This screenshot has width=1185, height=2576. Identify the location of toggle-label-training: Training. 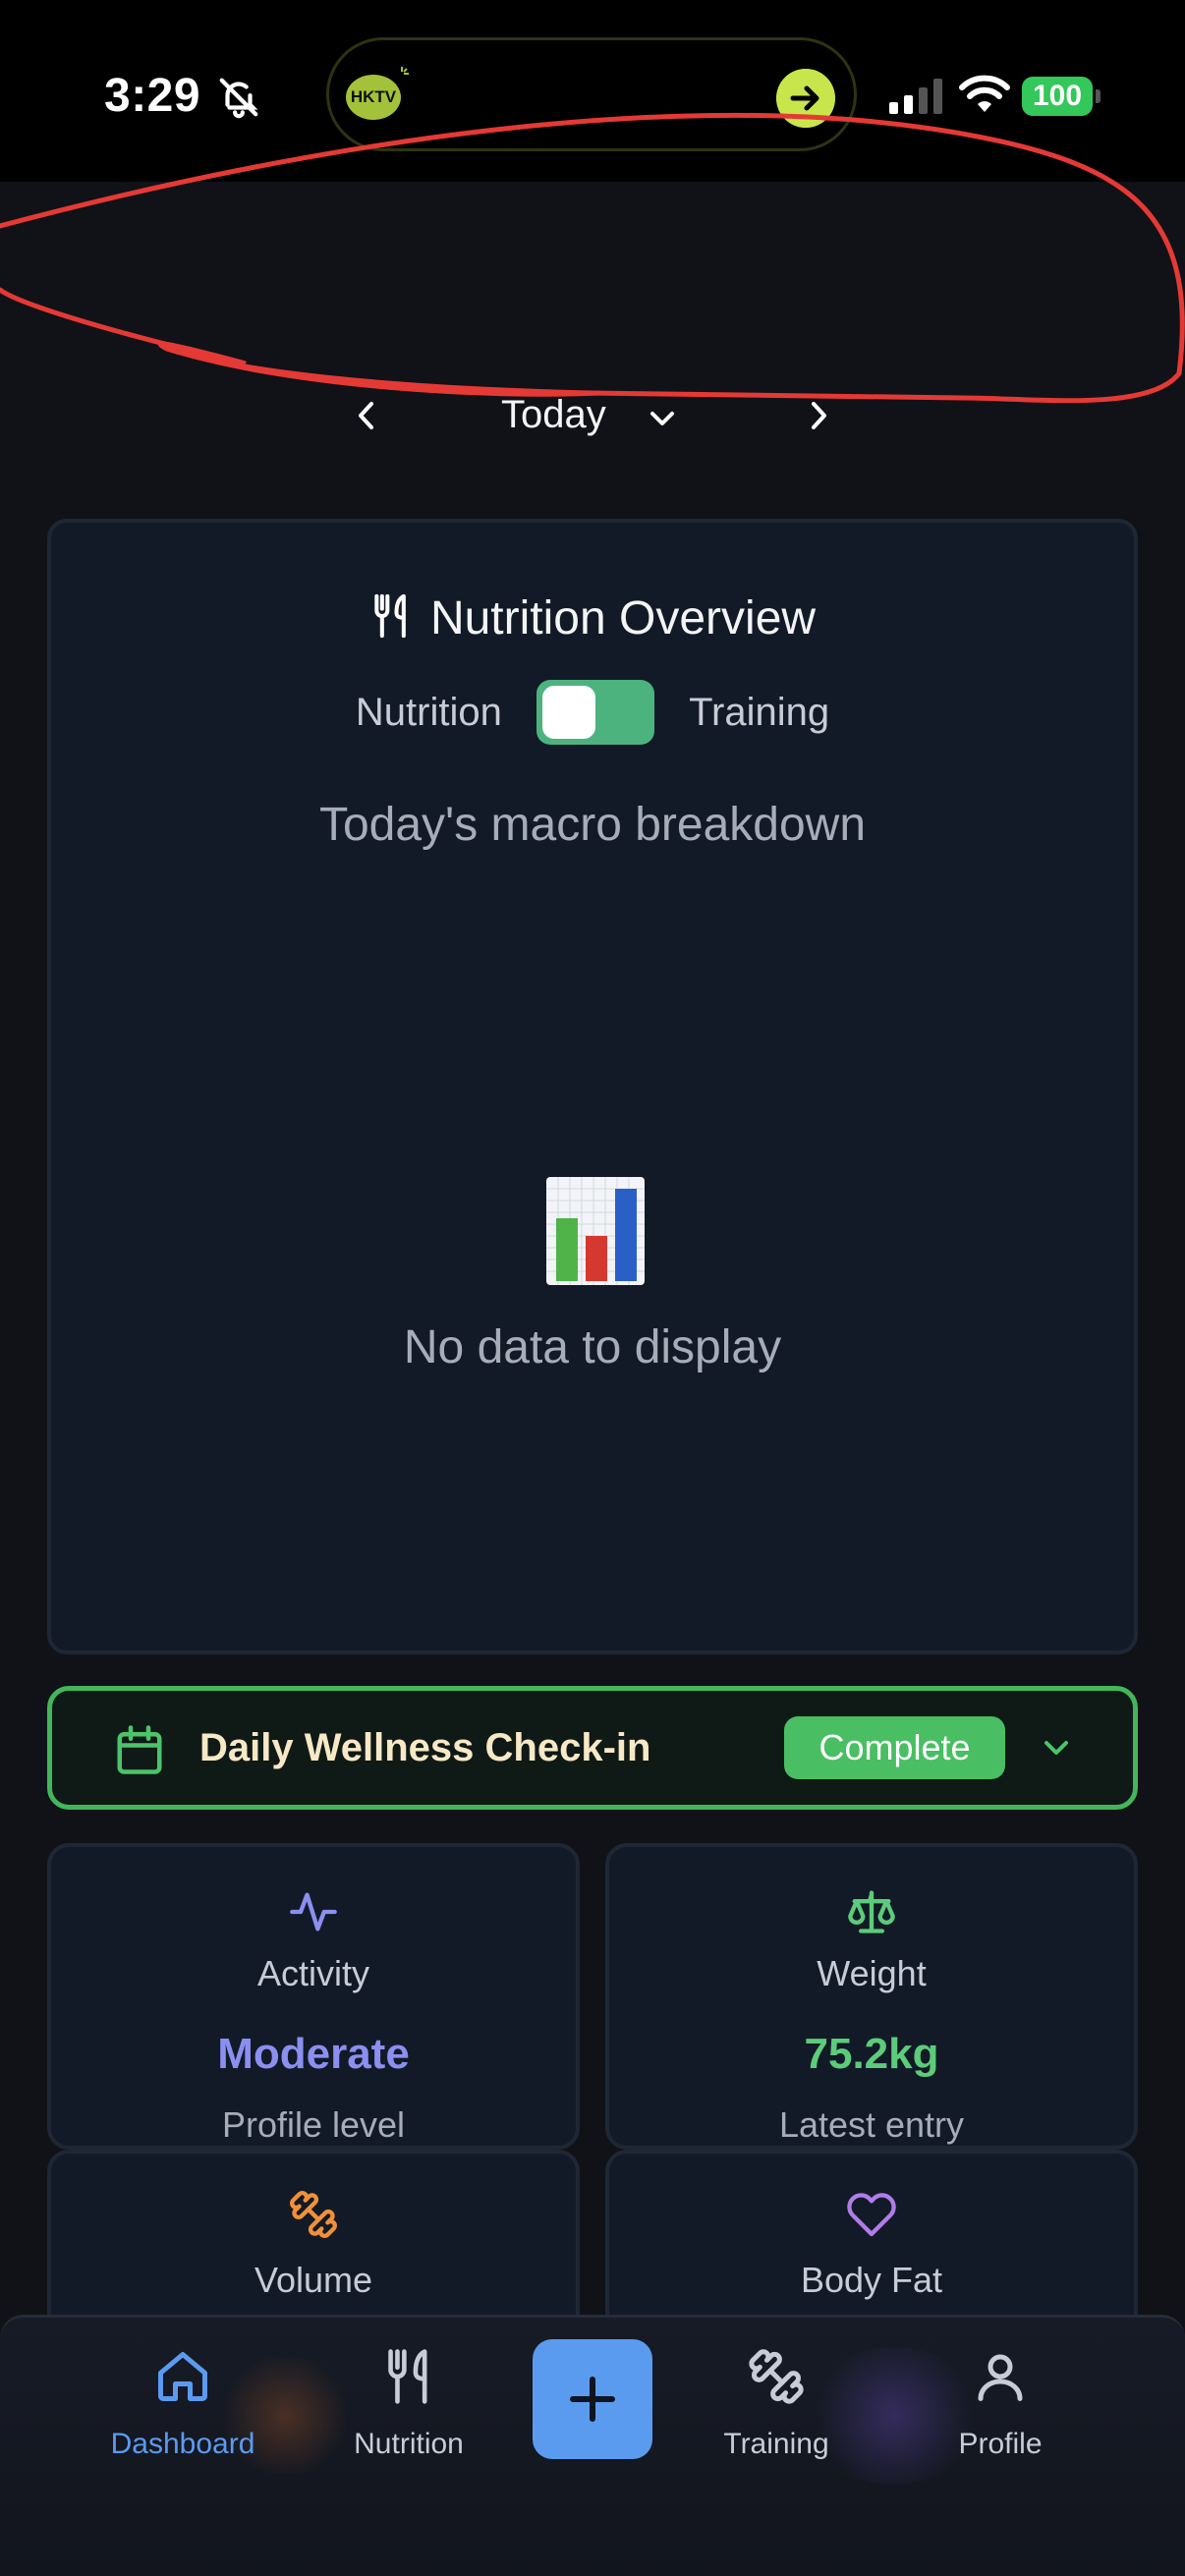
(759, 712).